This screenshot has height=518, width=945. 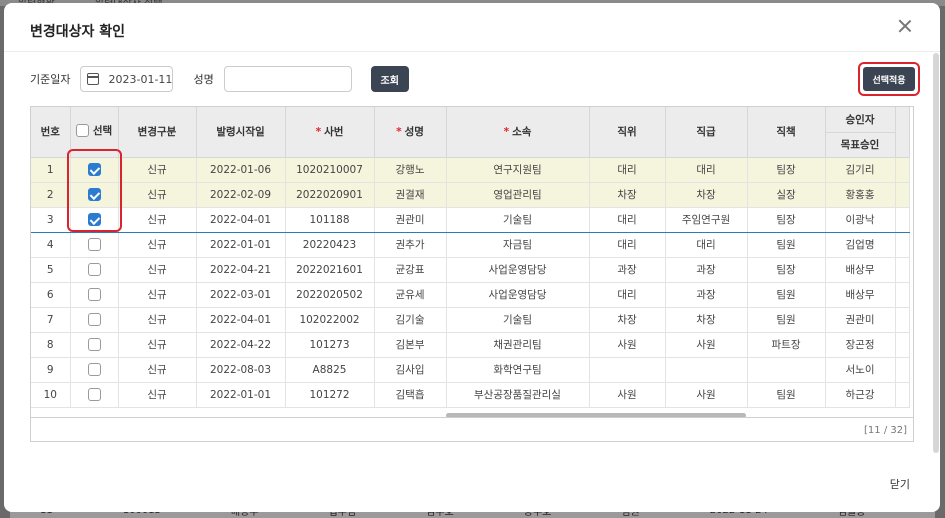 What do you see at coordinates (518, 195) in the screenshot?
I see `cell-dept: 영업관리팀` at bounding box center [518, 195].